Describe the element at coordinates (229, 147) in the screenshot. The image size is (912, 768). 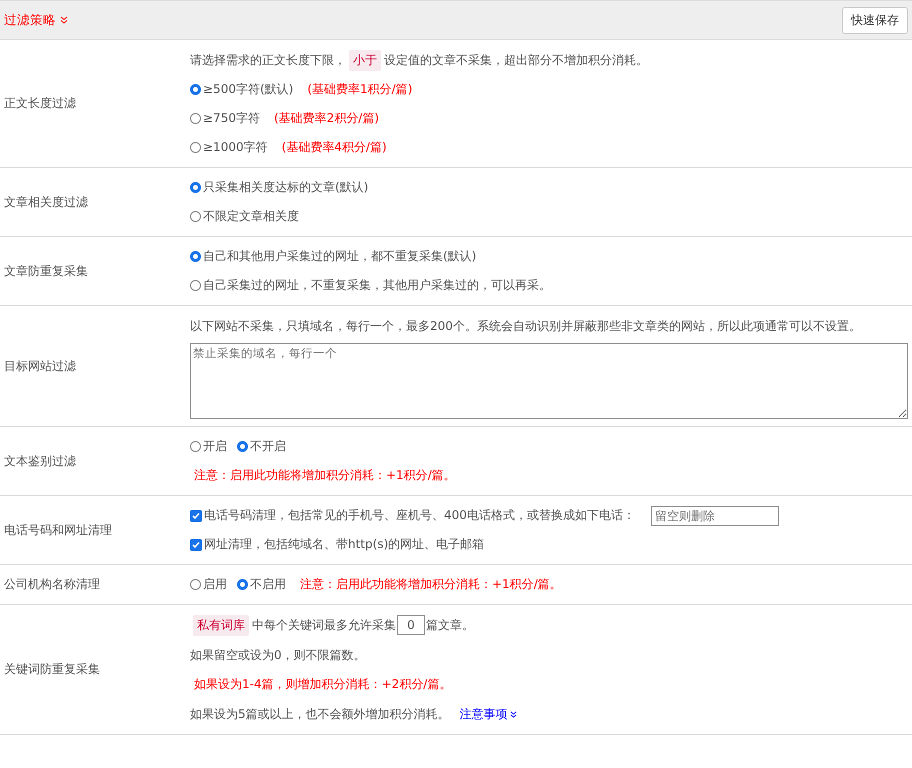
I see `radio-option: ≥1000字符` at that location.